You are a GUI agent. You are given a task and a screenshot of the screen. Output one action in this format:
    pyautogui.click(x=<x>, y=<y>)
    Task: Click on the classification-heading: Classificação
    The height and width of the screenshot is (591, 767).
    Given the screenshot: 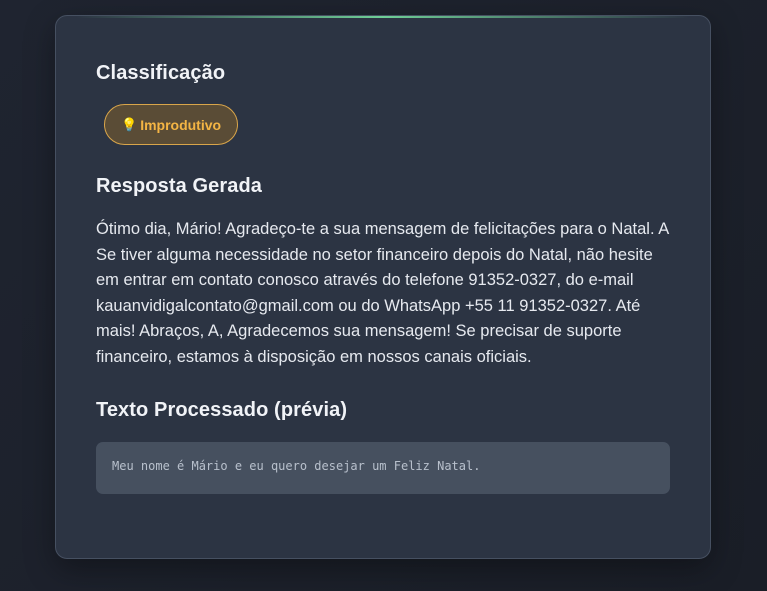 What is the action you would take?
    pyautogui.click(x=161, y=73)
    